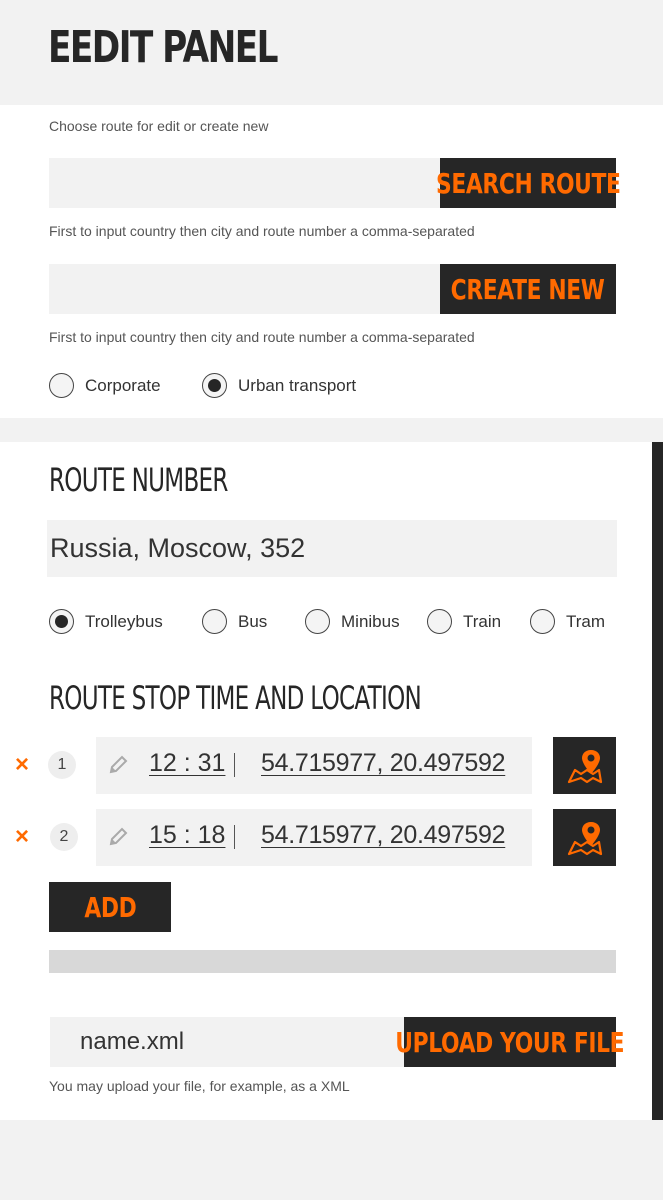 The image size is (663, 1200). I want to click on stop-time: 12 : 31, so click(187, 763).